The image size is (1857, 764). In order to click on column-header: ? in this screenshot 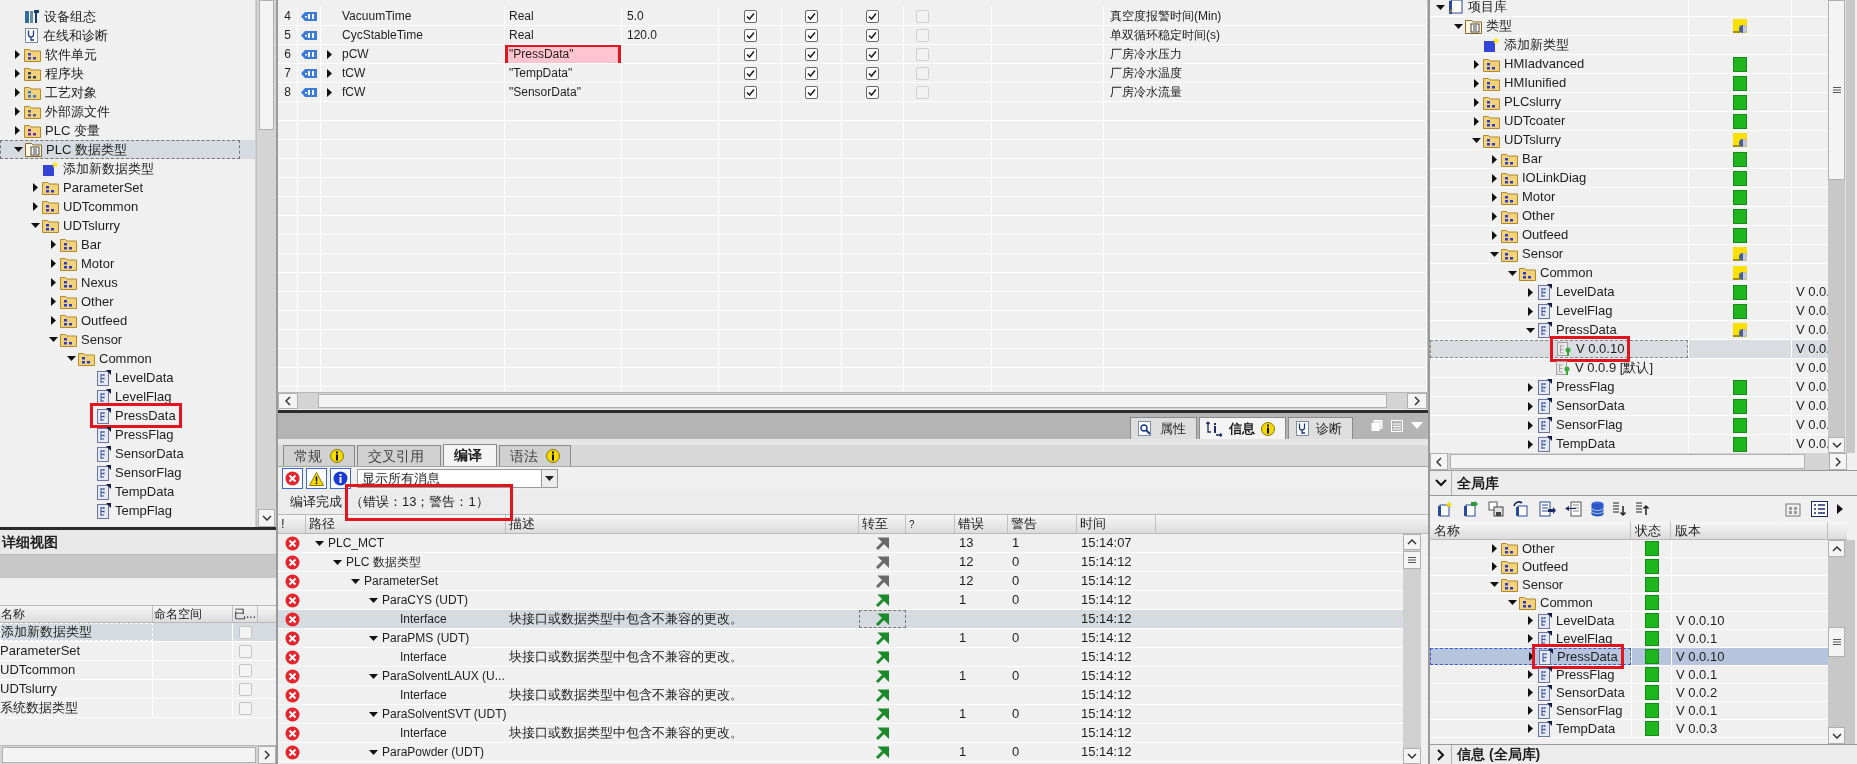, I will do `click(930, 524)`.